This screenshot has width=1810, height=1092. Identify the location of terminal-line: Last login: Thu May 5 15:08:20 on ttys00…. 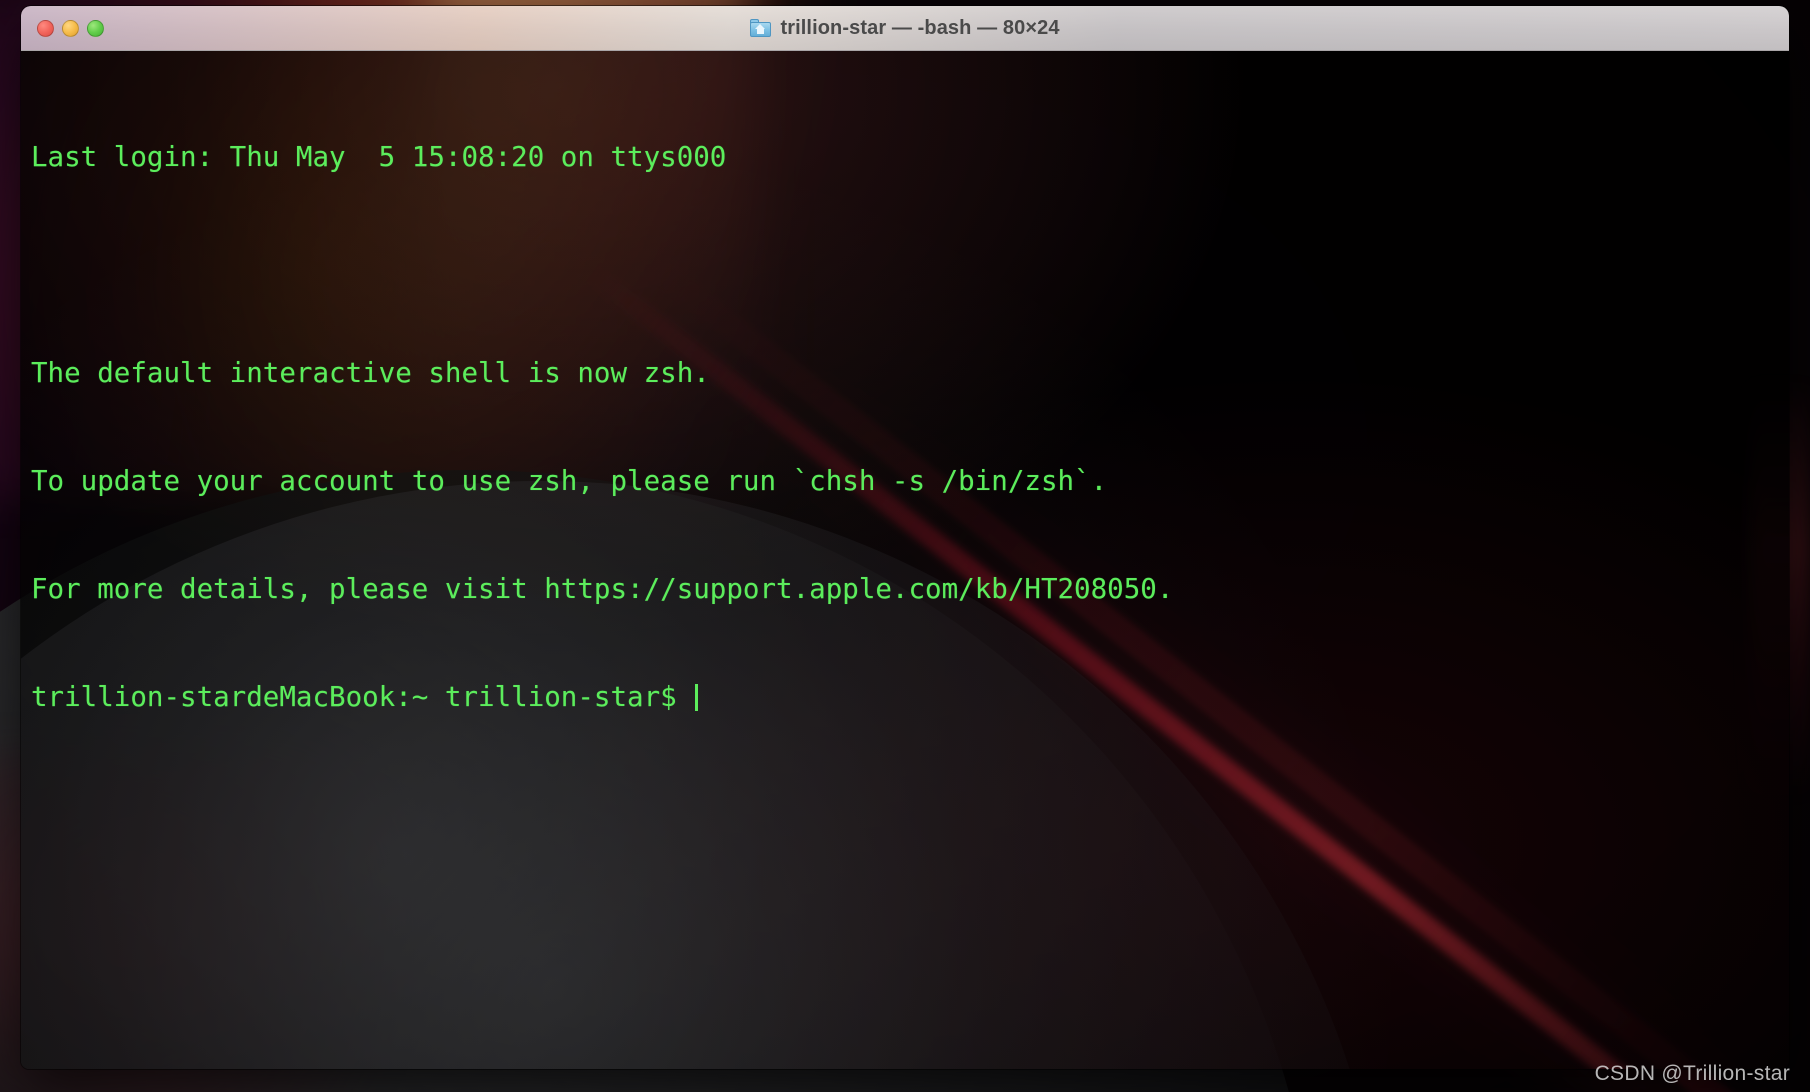
(379, 157).